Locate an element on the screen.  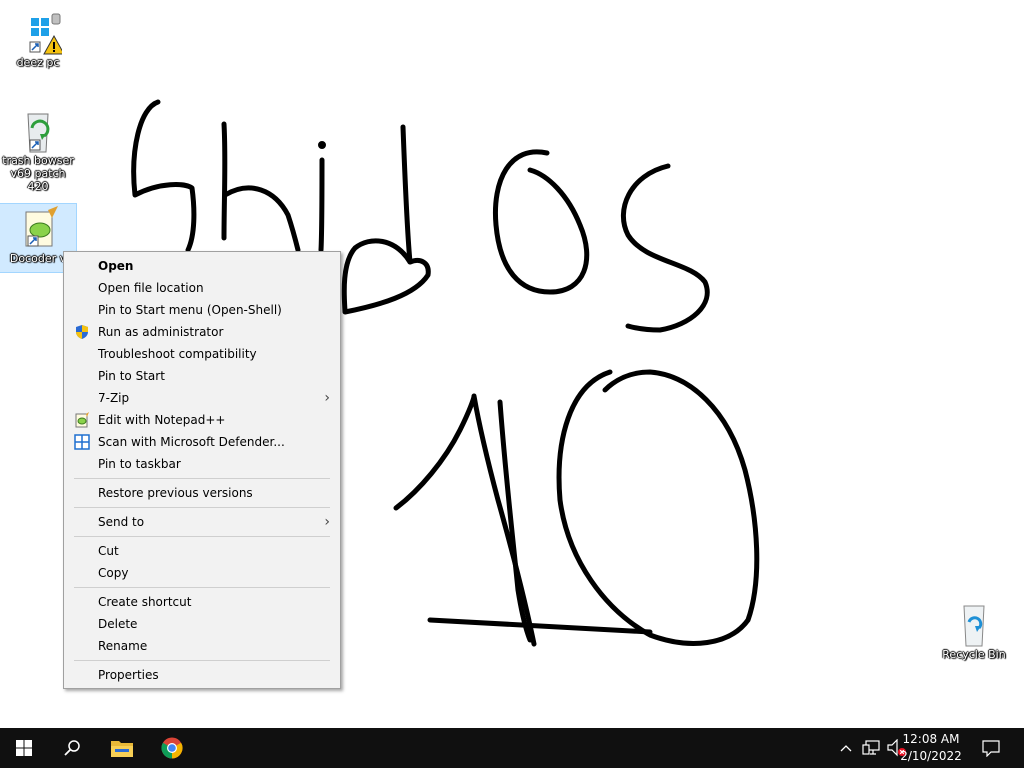
menu-item-label: Open is located at coordinates (116, 266).